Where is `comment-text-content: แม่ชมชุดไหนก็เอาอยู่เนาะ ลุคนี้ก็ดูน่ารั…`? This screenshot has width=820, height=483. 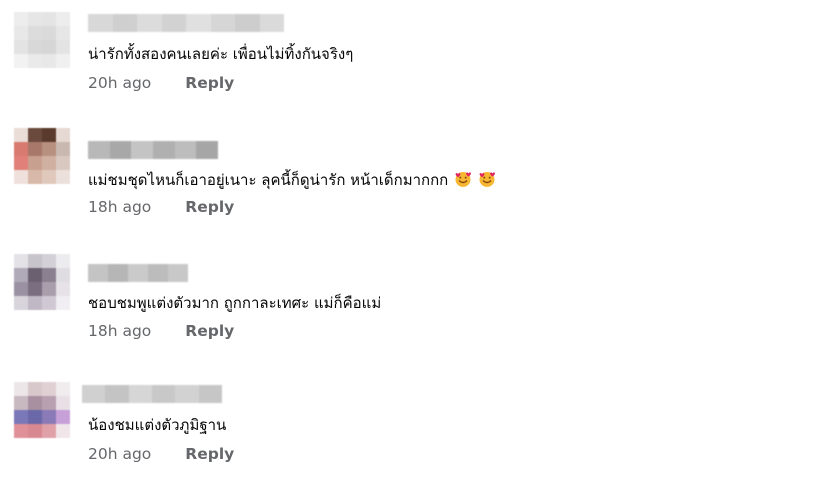
comment-text-content: แม่ชมชุดไหนก็เอาอยู่เนาะ ลุคนี้ก็ดูน่ารั… is located at coordinates (268, 180).